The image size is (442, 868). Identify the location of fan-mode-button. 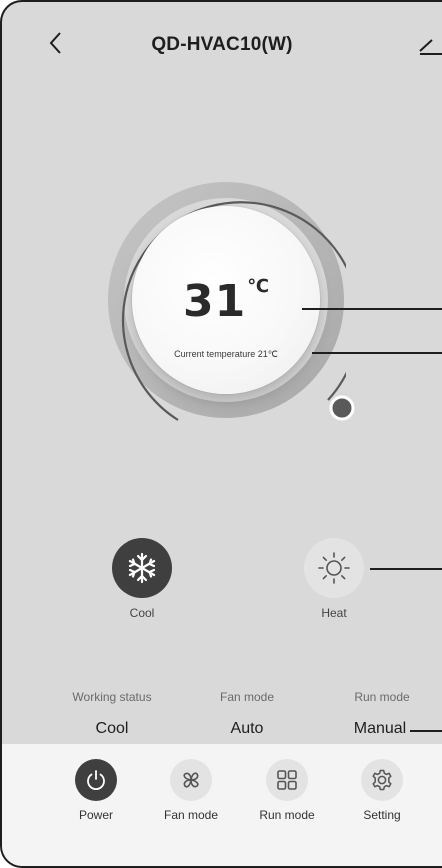
(191, 780).